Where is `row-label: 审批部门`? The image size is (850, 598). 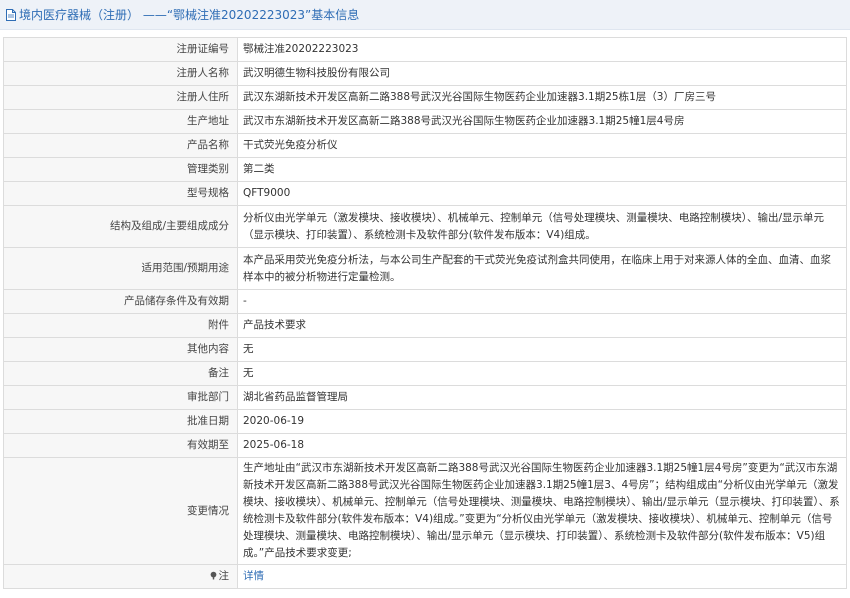
row-label: 审批部门 is located at coordinates (120, 397).